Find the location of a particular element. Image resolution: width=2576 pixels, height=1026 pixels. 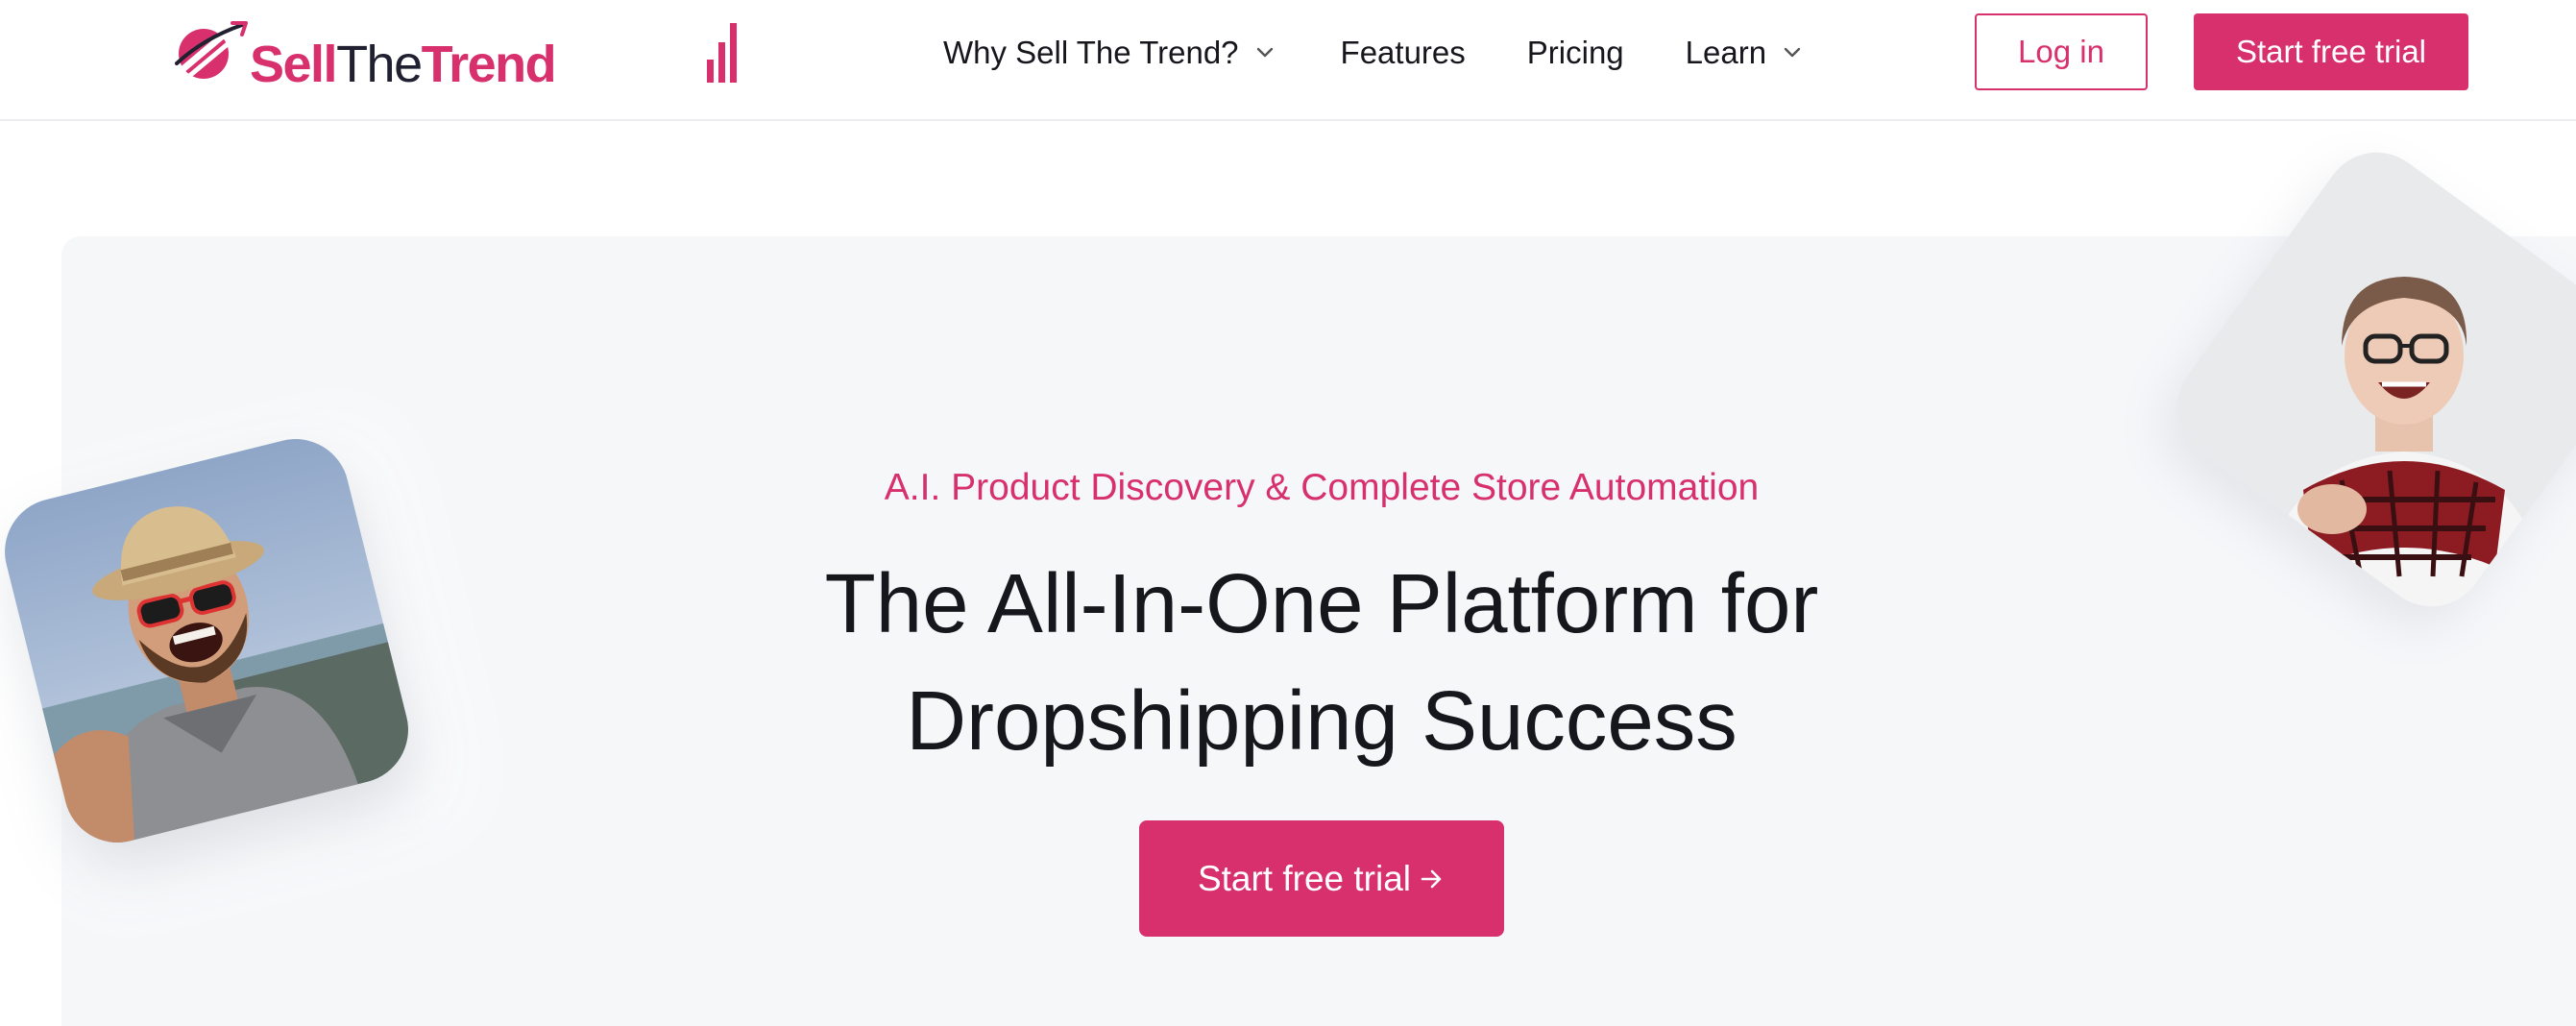

nav-features: Features is located at coordinates (1403, 53).